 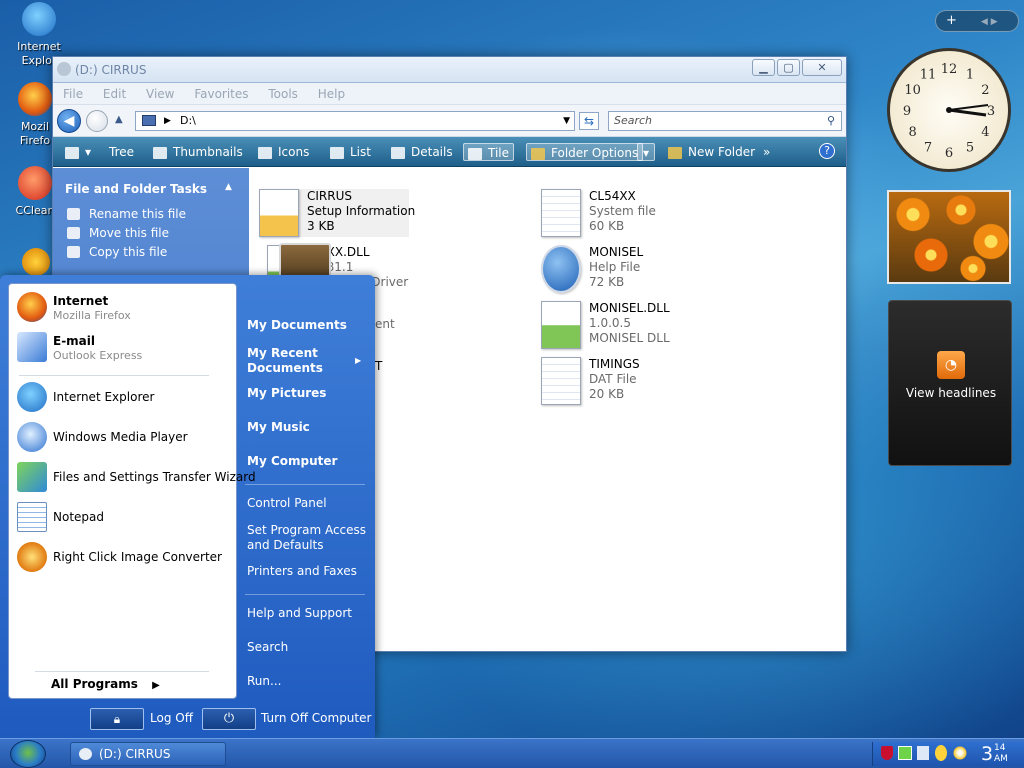 I want to click on dropdown-arrow-icon: ▼, so click(x=566, y=121).